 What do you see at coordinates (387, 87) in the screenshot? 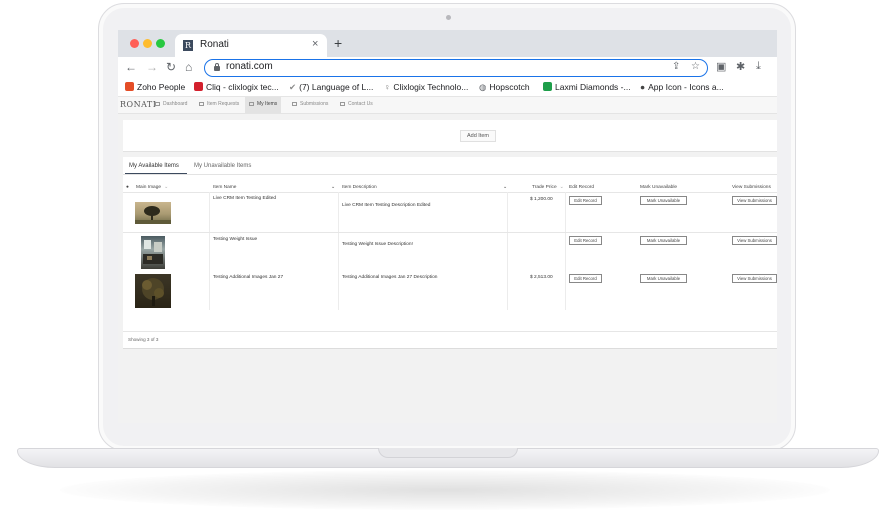
I see `bulb-icon: ♀` at bounding box center [387, 87].